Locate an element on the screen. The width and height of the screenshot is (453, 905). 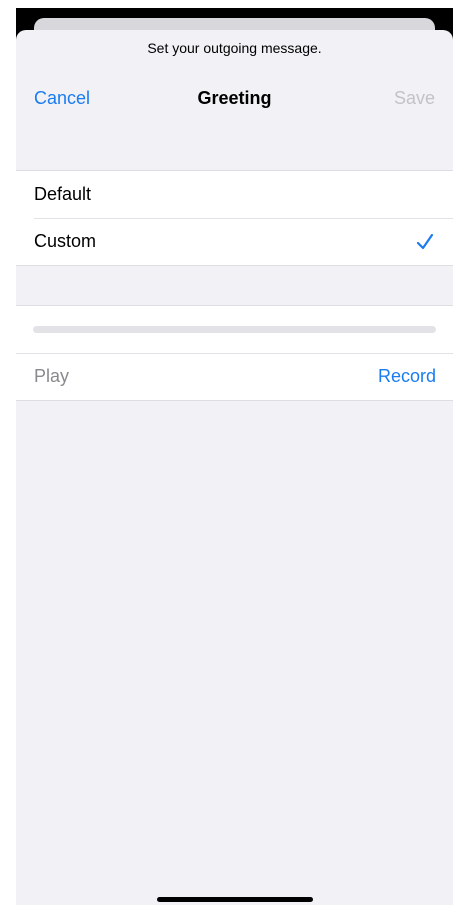
play-button: Play is located at coordinates (51, 376).